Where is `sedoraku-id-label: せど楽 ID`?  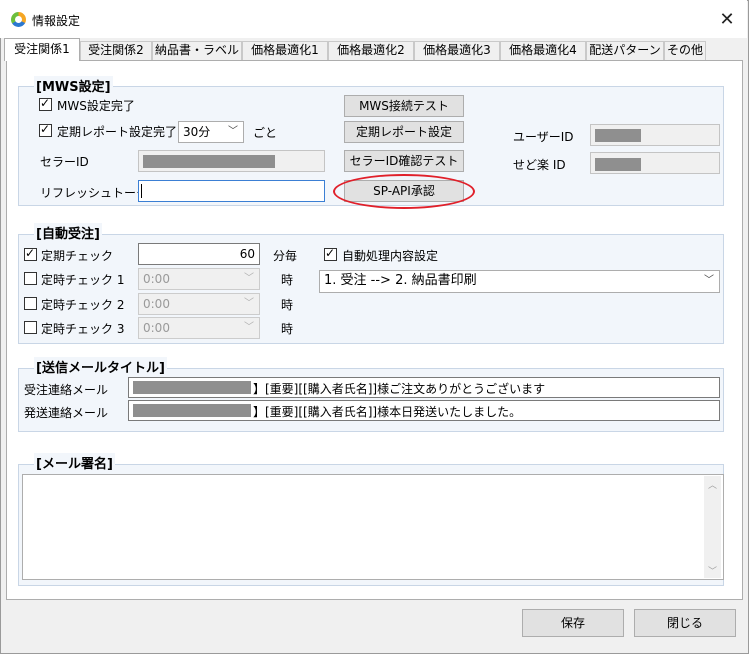 sedoraku-id-label: せど楽 ID is located at coordinates (539, 165).